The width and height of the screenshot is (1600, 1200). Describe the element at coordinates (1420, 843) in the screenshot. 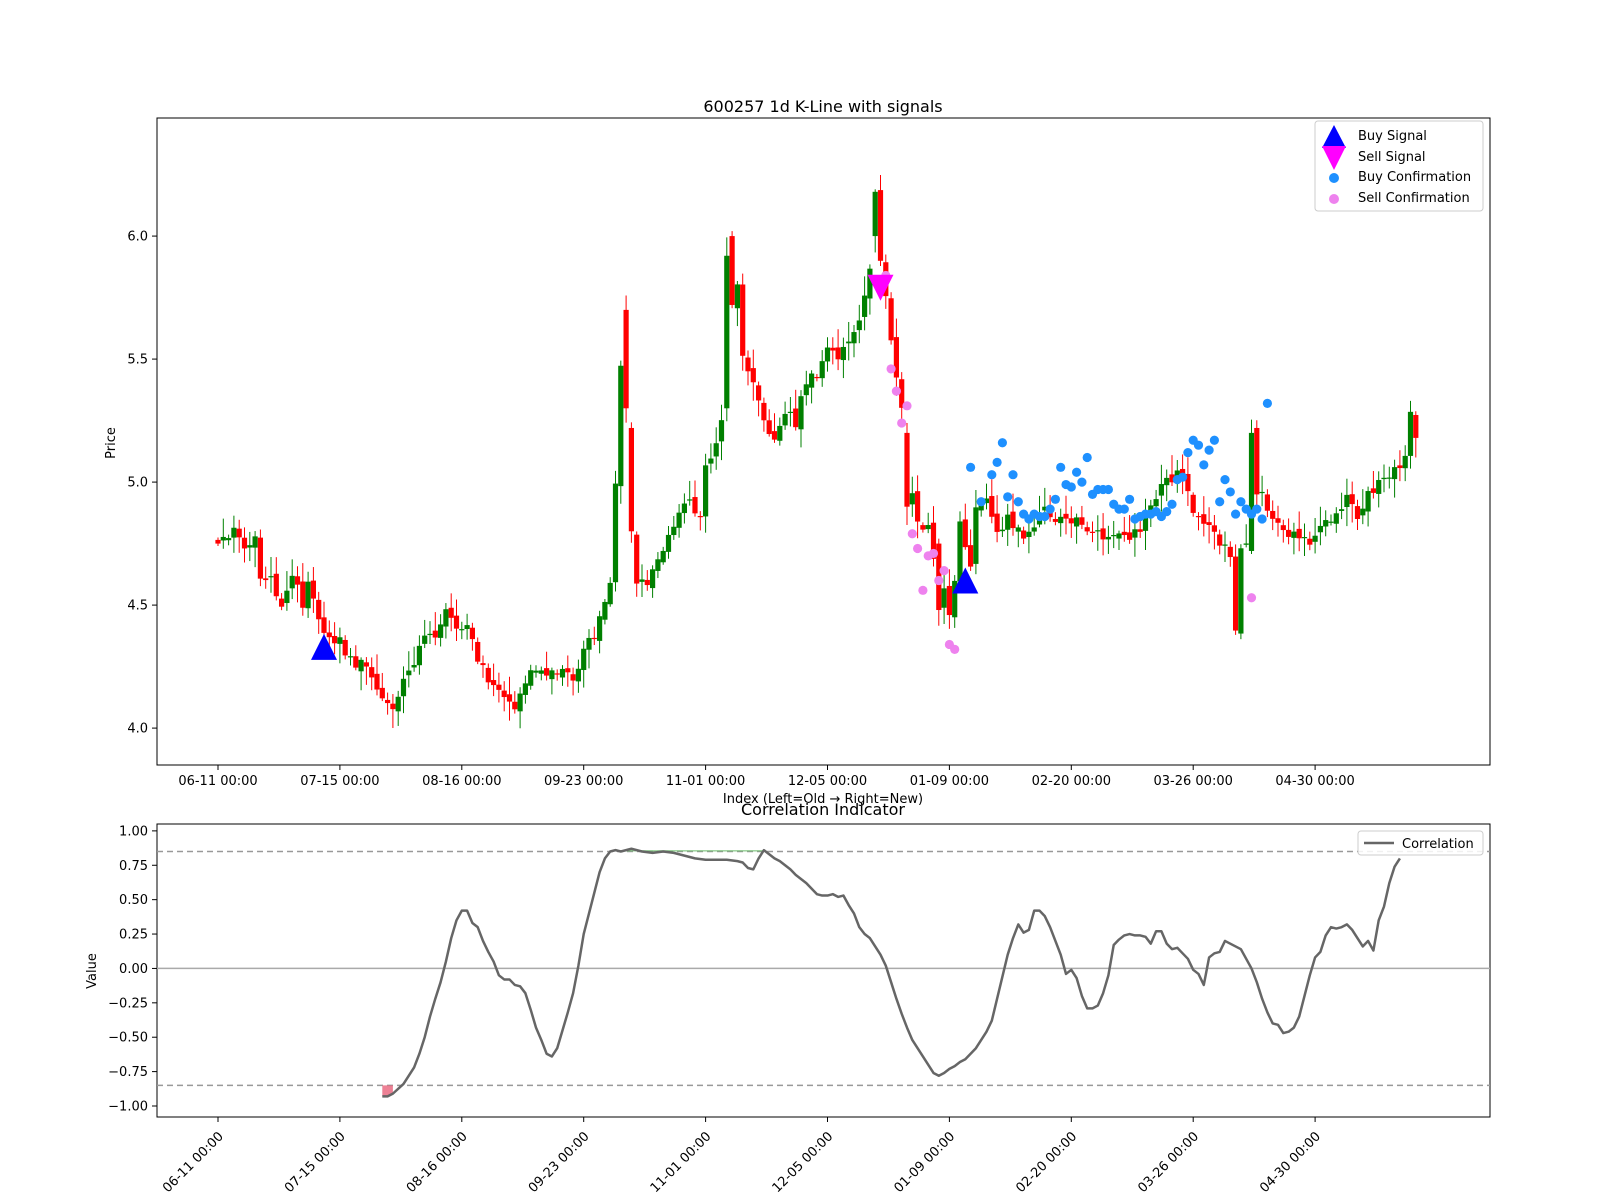

I see `correlation-legend: Correlation` at that location.